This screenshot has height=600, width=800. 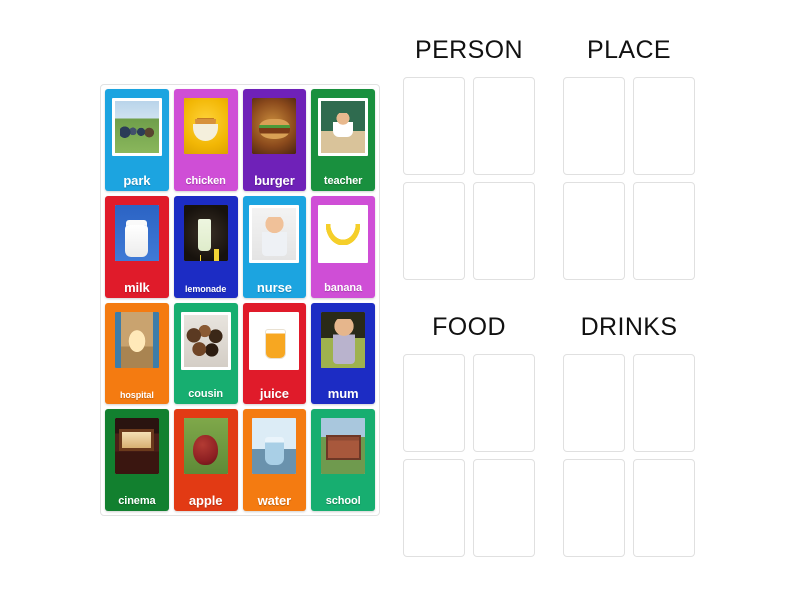 I want to click on card-image-hospital, so click(x=136, y=339).